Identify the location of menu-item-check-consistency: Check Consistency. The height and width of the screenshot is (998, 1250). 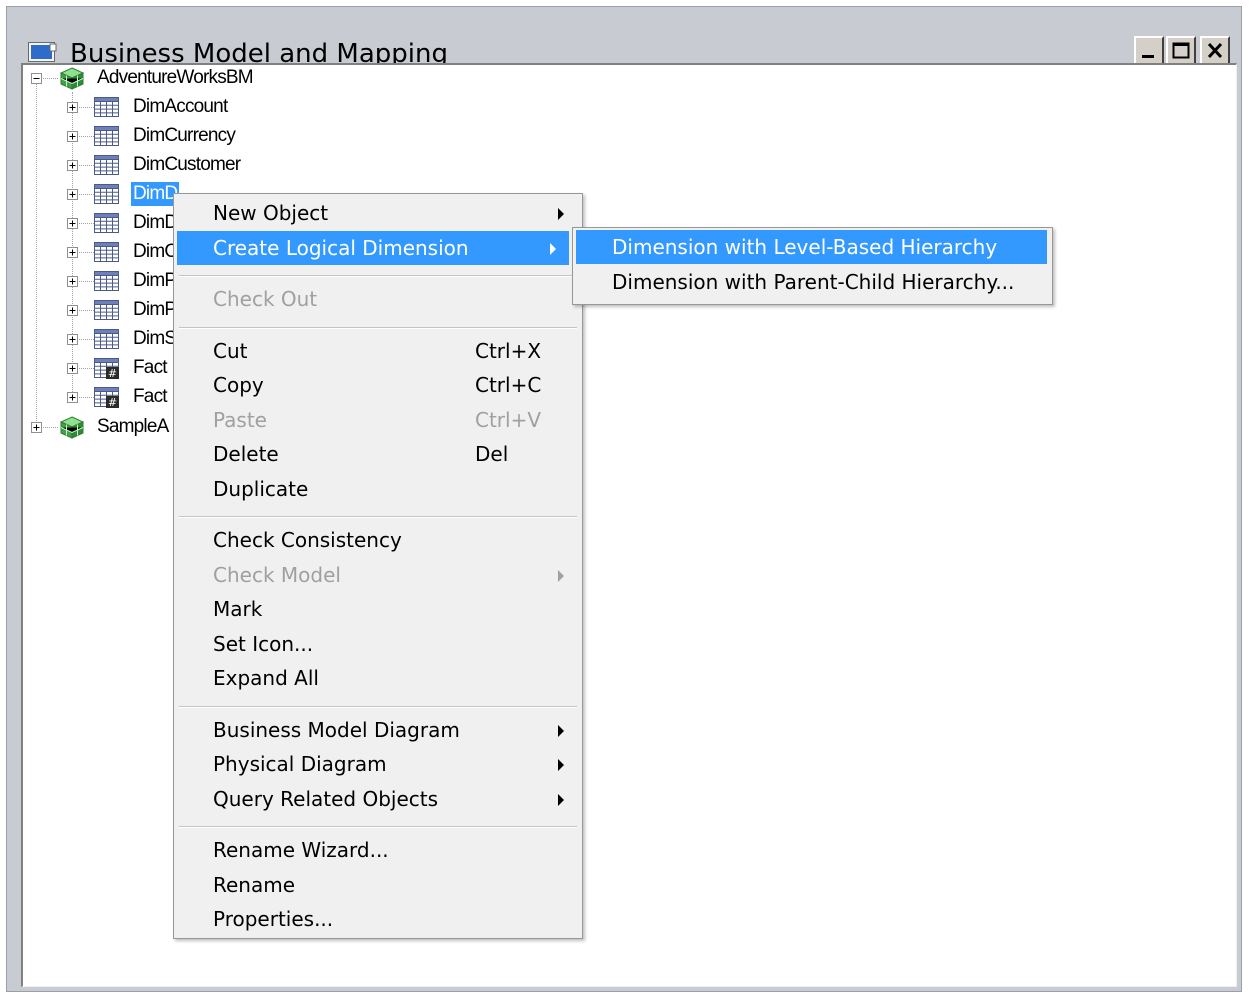
(377, 540).